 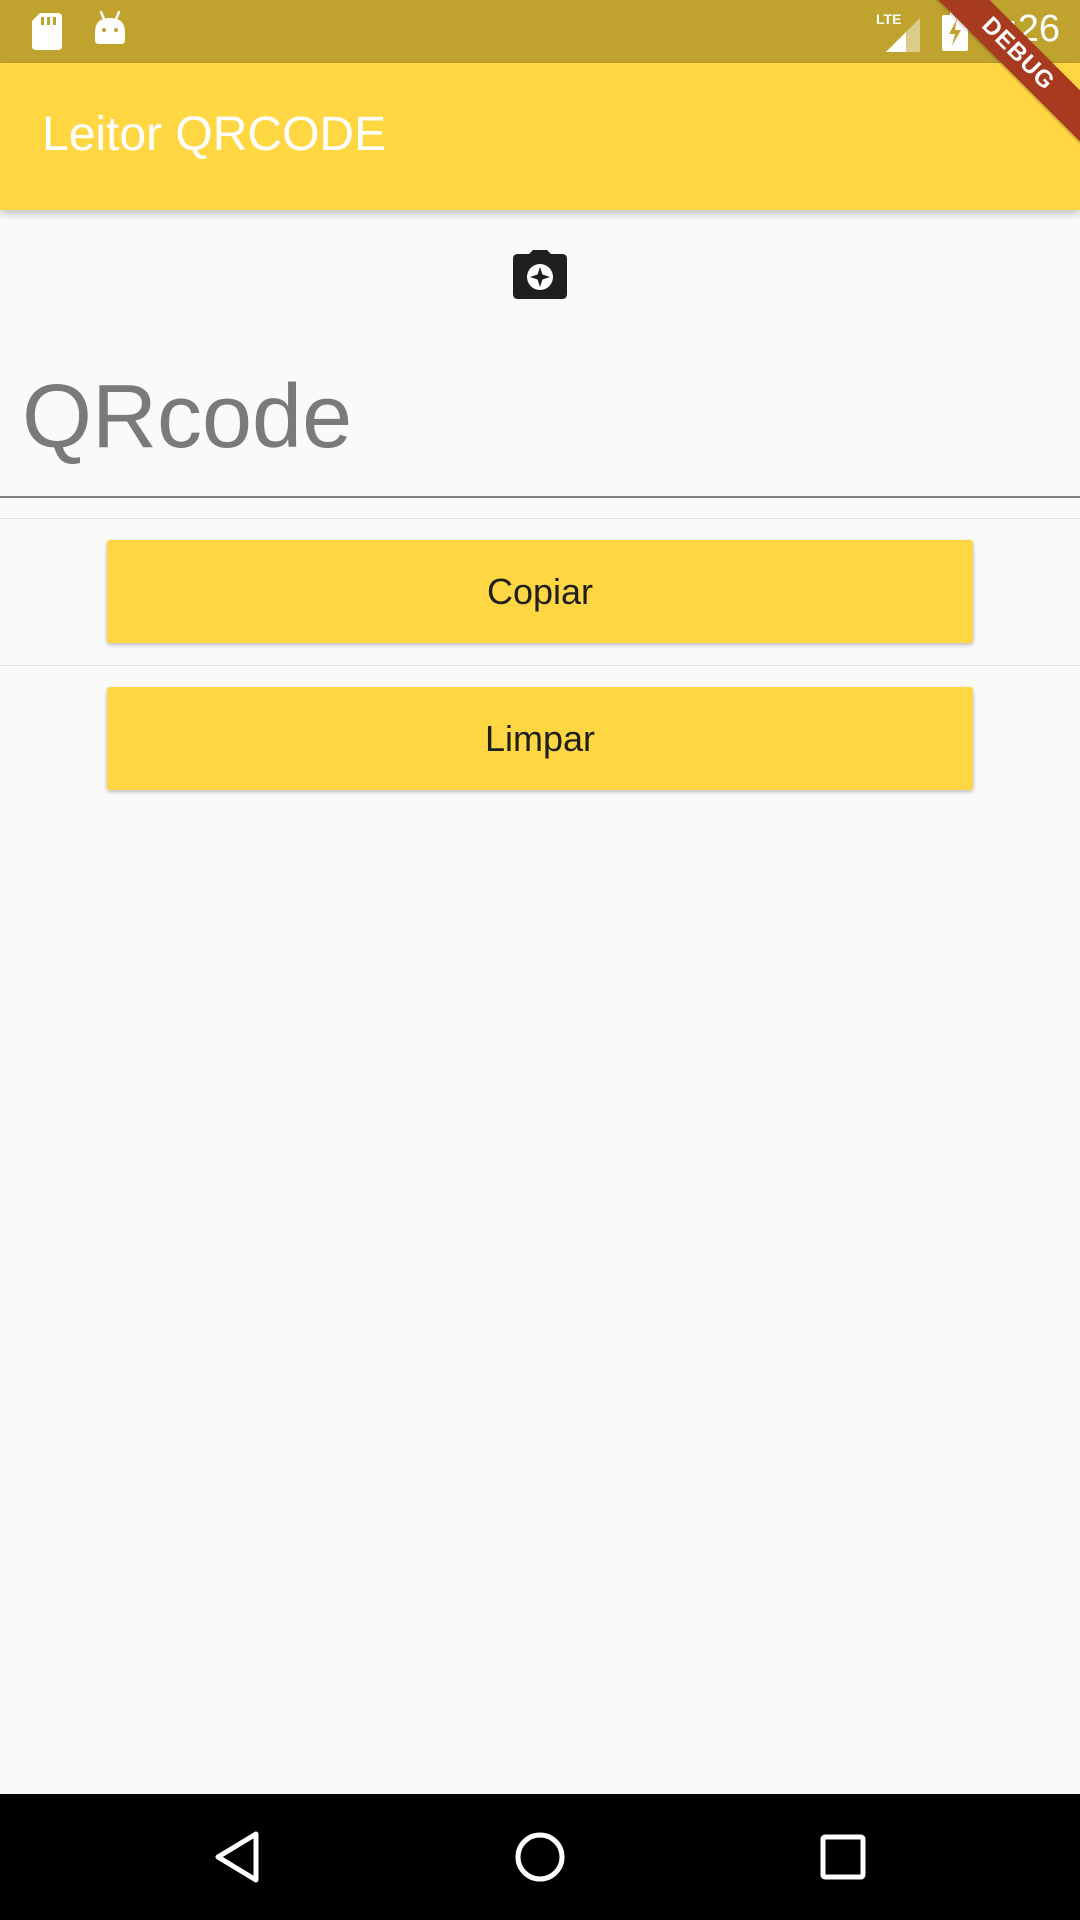 I want to click on copy-button: Copiar, so click(x=540, y=591).